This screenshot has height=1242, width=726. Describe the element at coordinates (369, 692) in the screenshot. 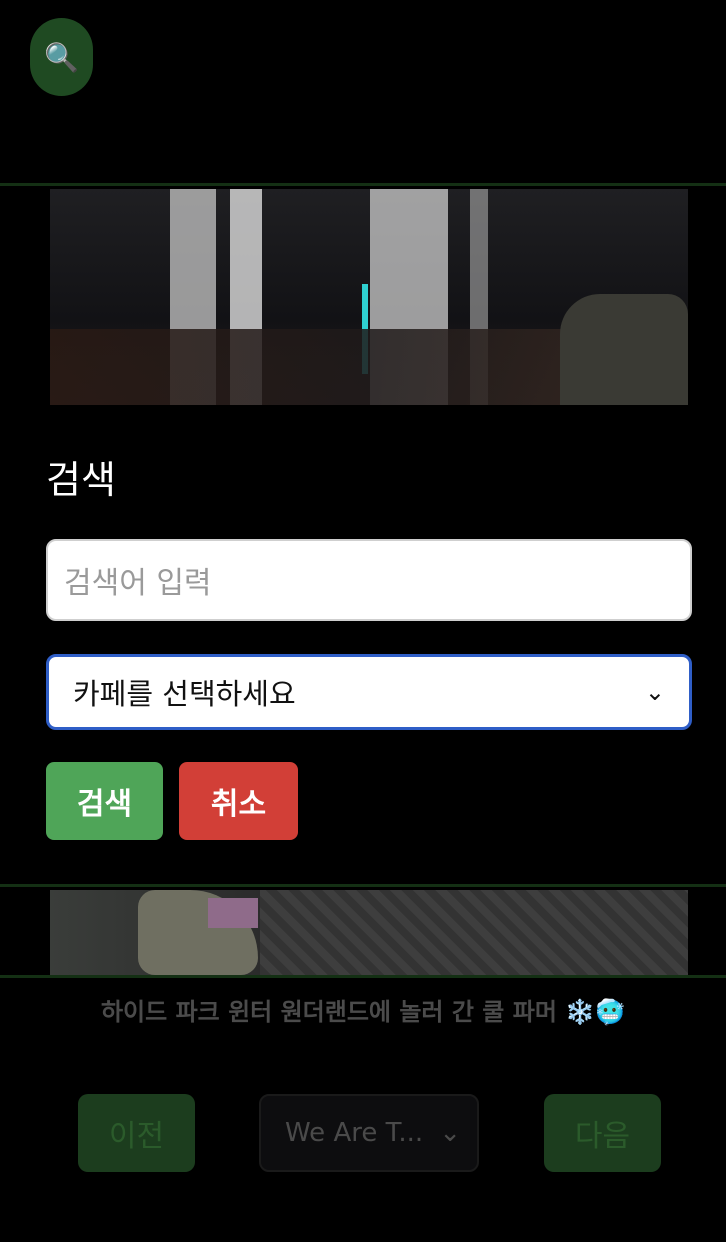

I see `cafe-select: 카페를 선택하세요 ⌄` at that location.